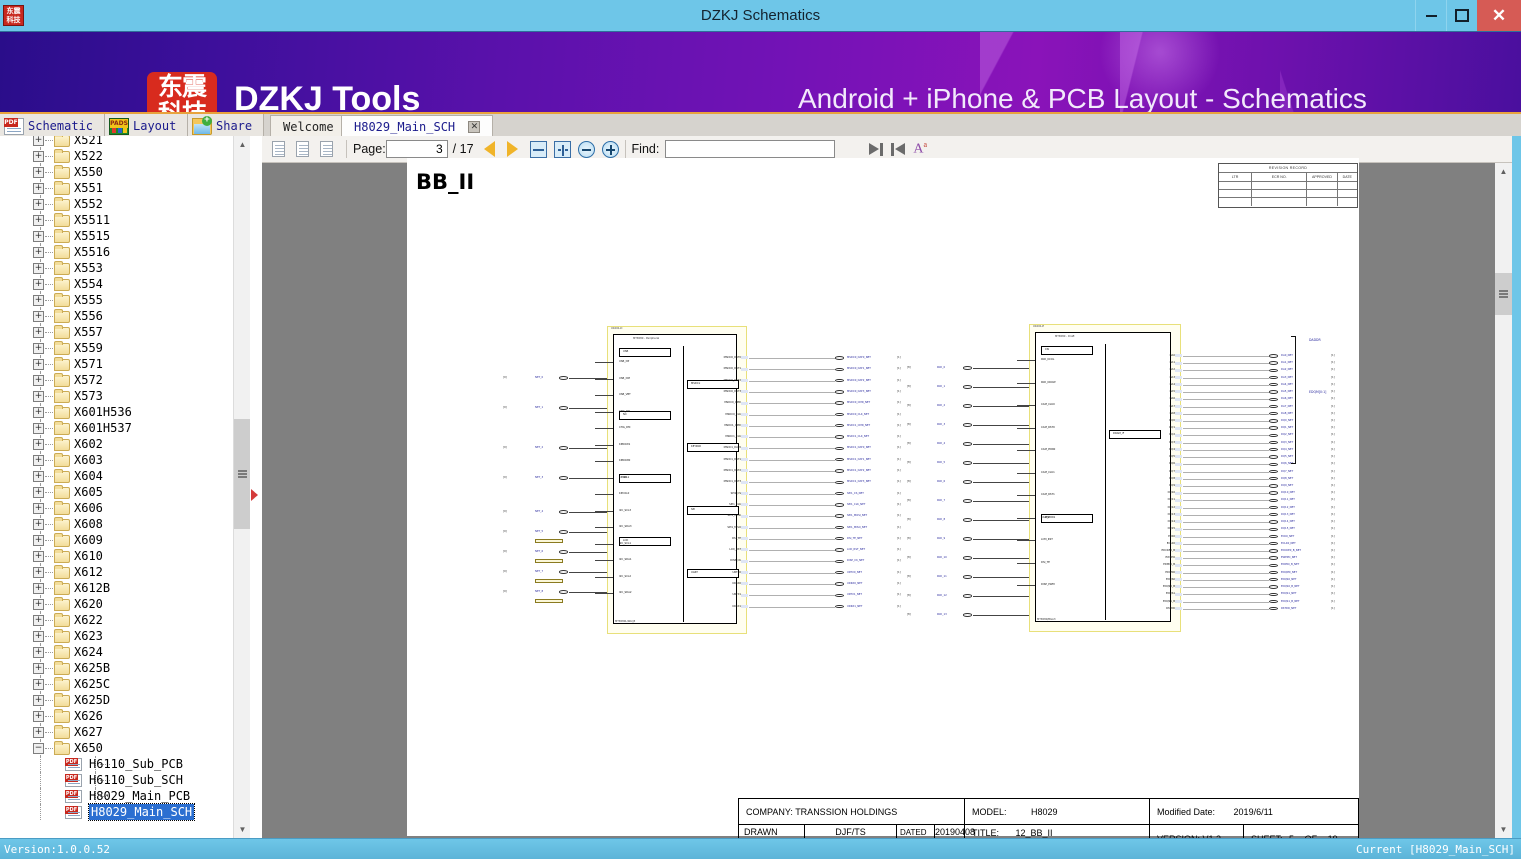 The image size is (1521, 859). What do you see at coordinates (586, 149) in the screenshot?
I see `zoom-out-button` at bounding box center [586, 149].